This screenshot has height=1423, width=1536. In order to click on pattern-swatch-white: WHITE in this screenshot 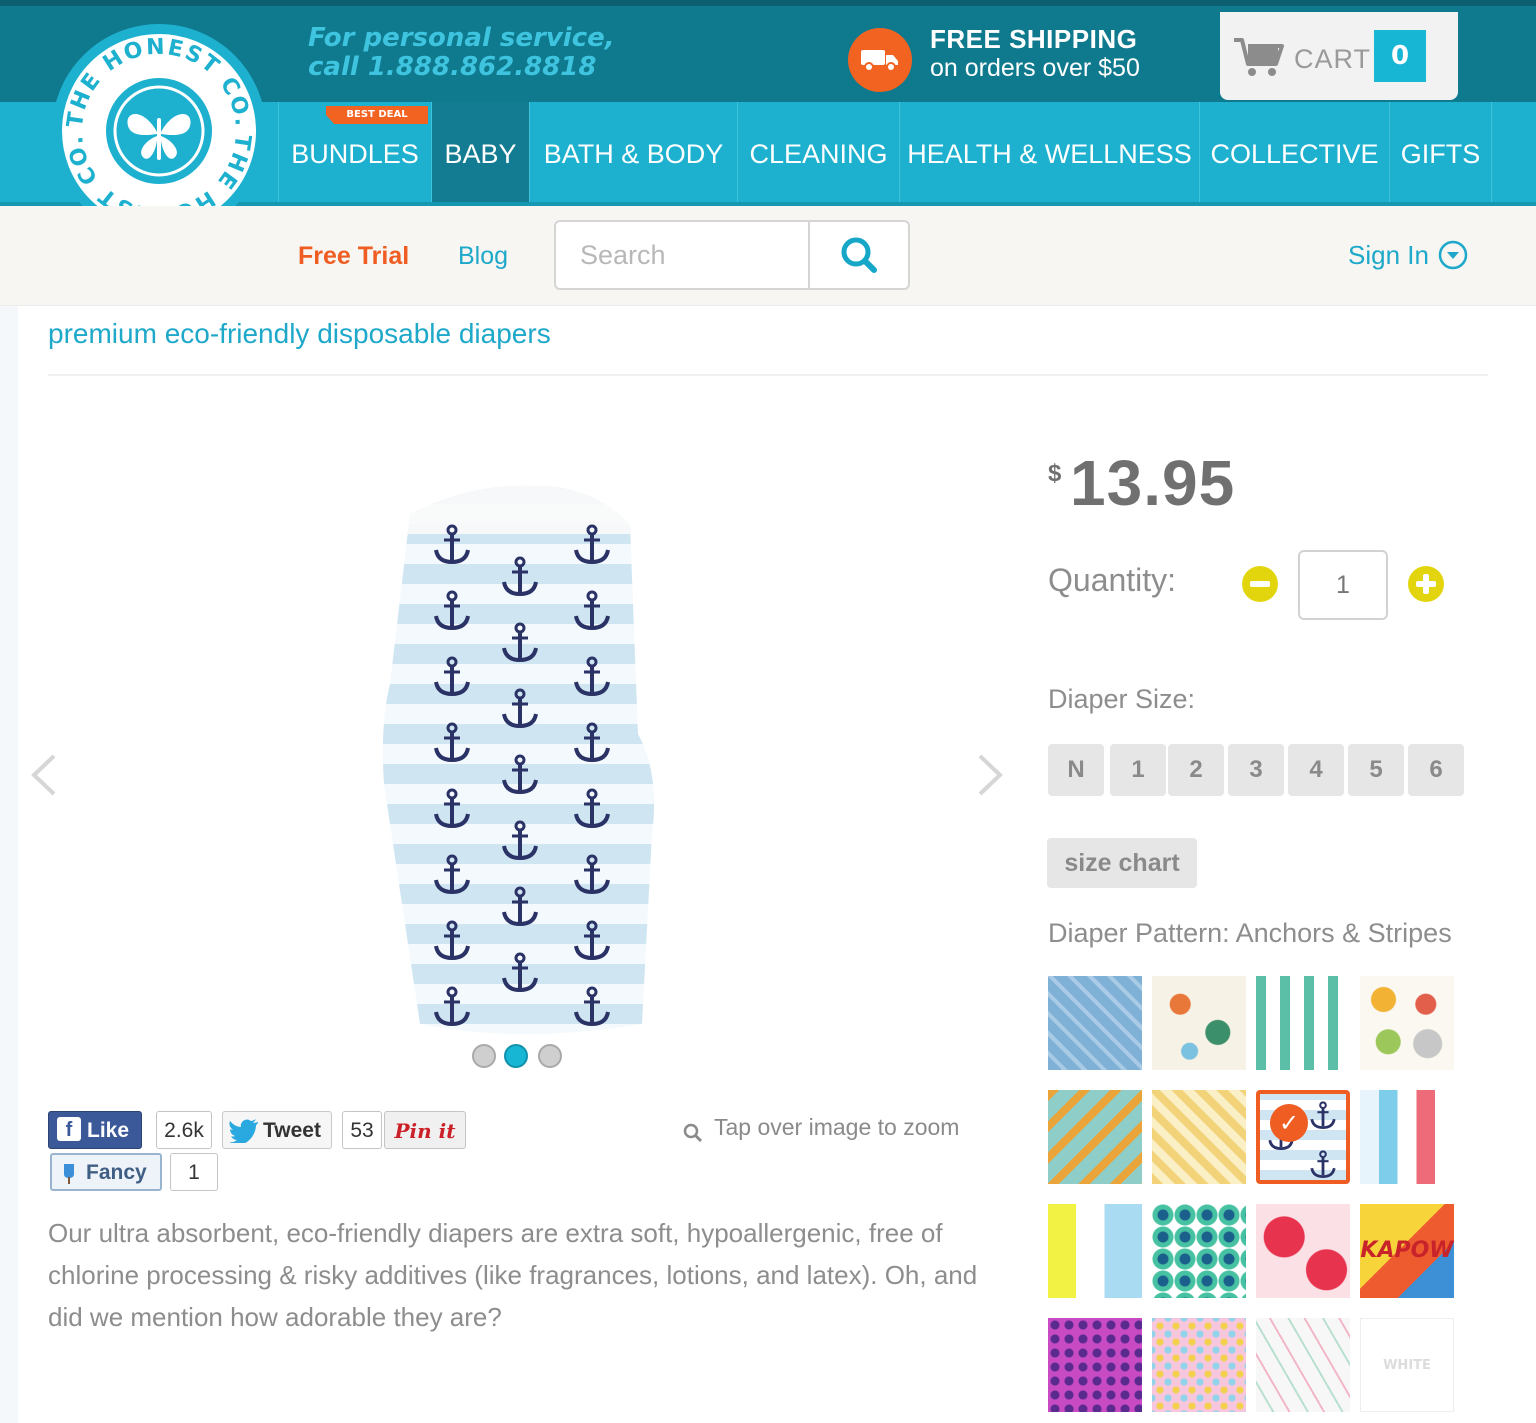, I will do `click(1407, 1365)`.